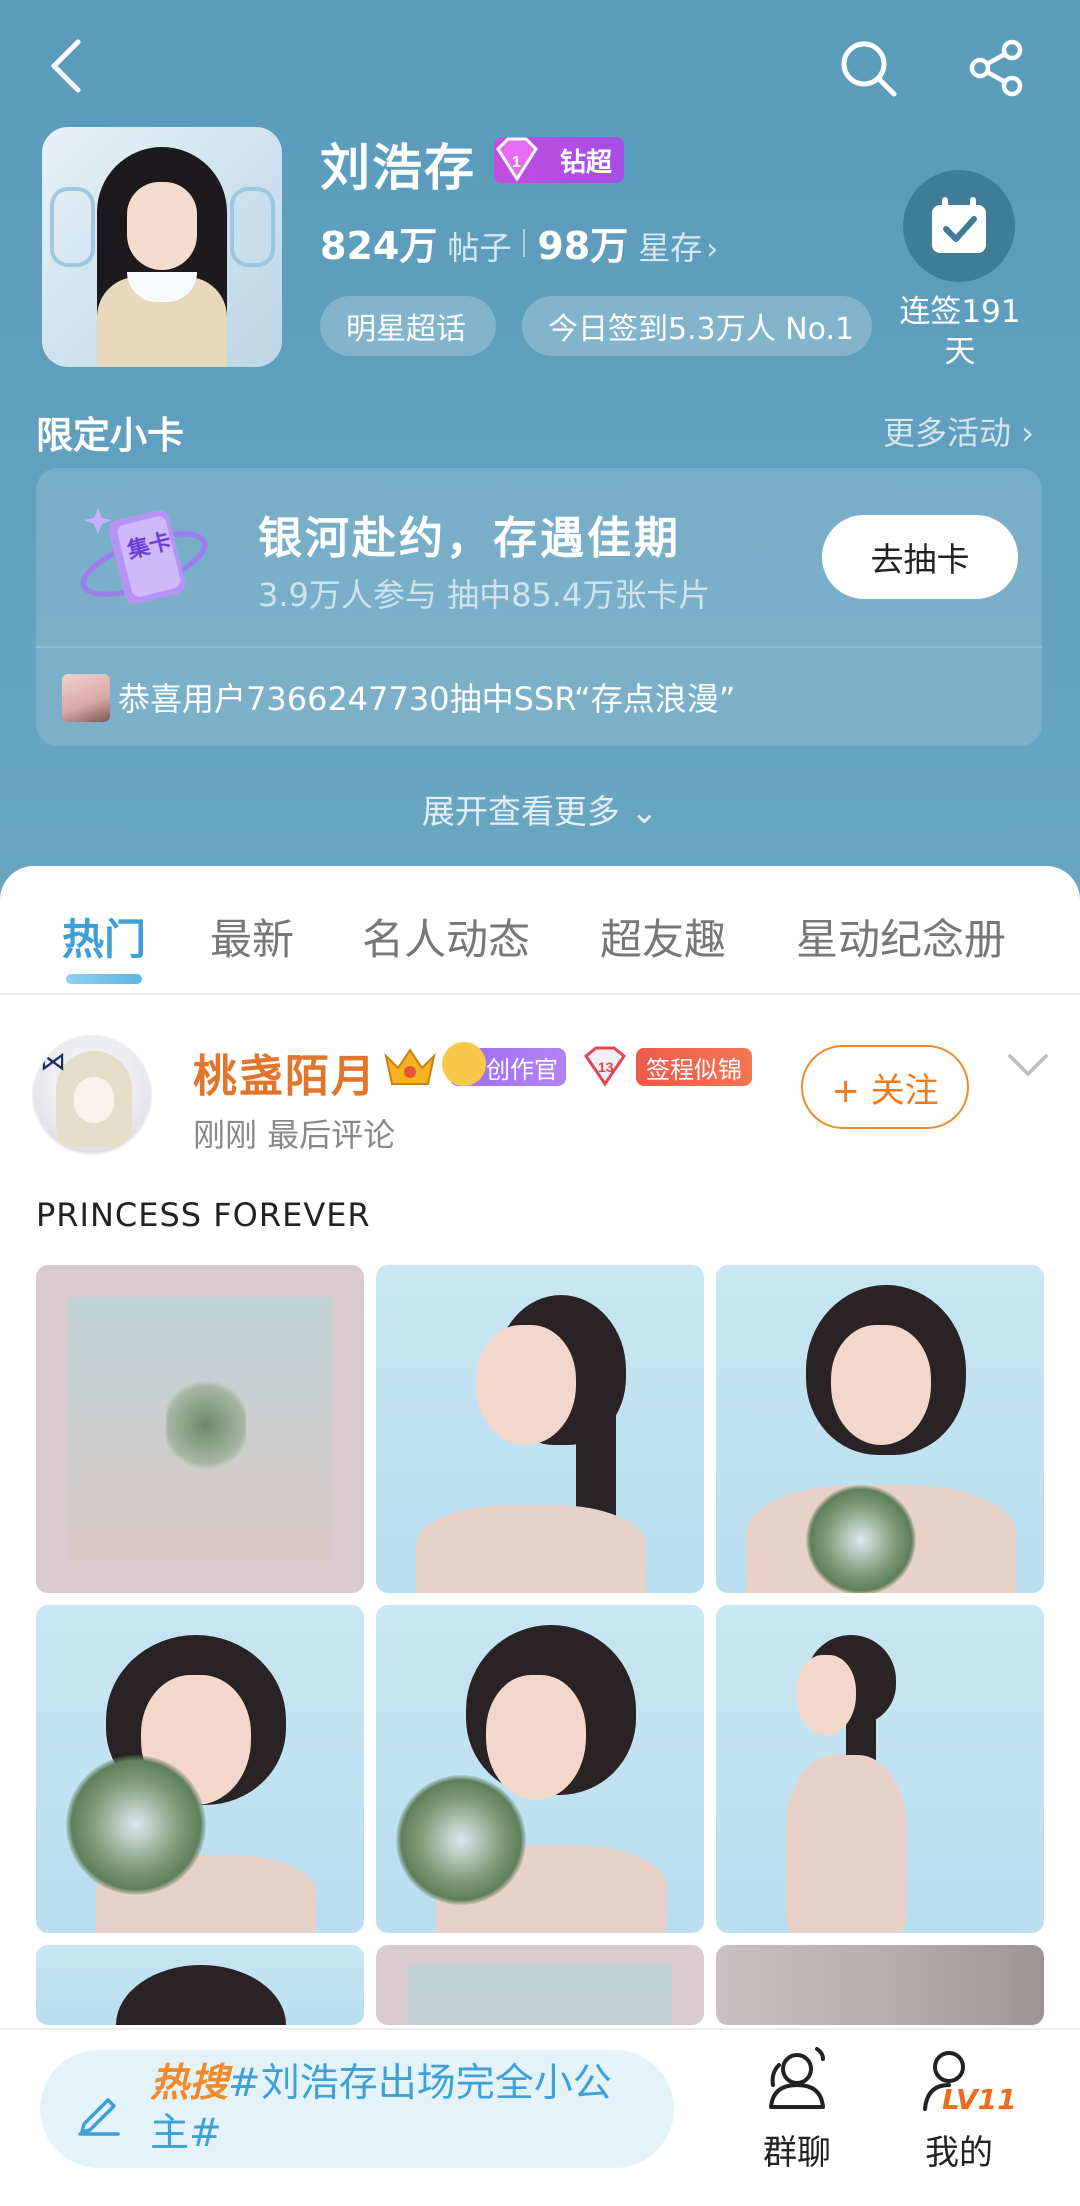 The image size is (1080, 2206). I want to click on checkin-rank-pill: 今日签到5.3万人 No.1, so click(697, 326).